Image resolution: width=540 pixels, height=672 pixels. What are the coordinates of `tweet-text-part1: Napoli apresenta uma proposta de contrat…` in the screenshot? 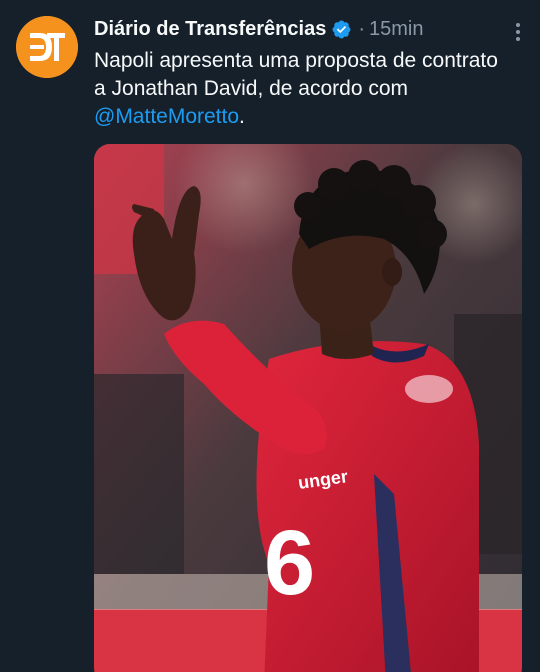 It's located at (296, 74).